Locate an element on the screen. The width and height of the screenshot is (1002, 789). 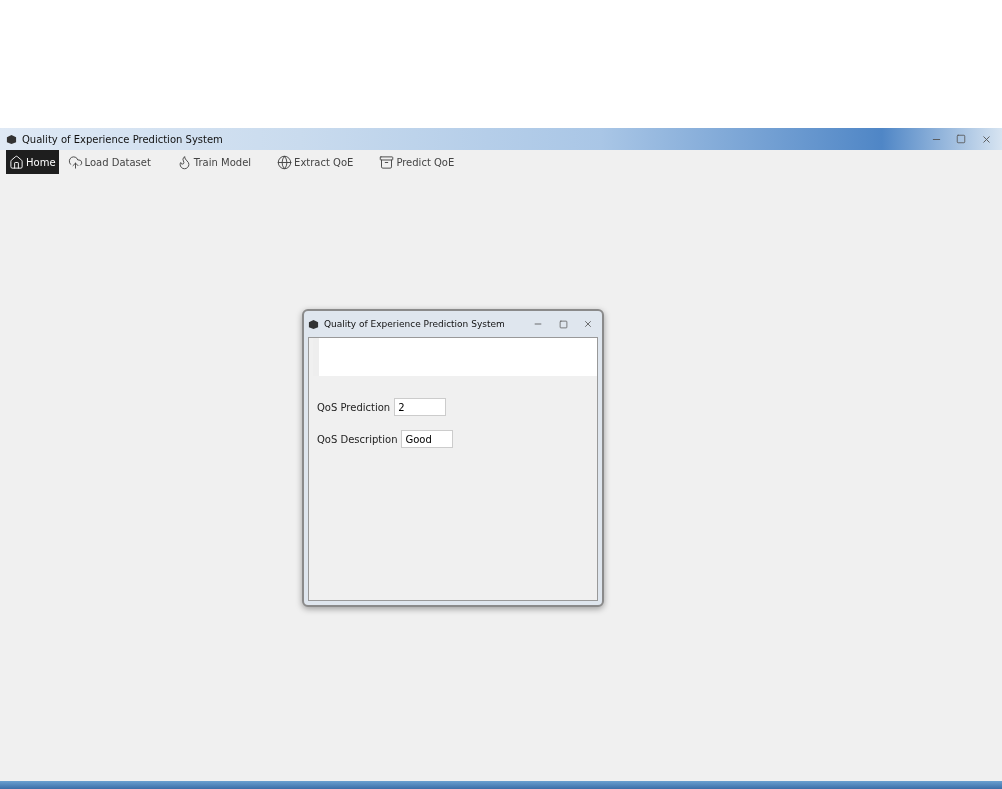
toolbar-button: Load Dataset is located at coordinates (109, 162).